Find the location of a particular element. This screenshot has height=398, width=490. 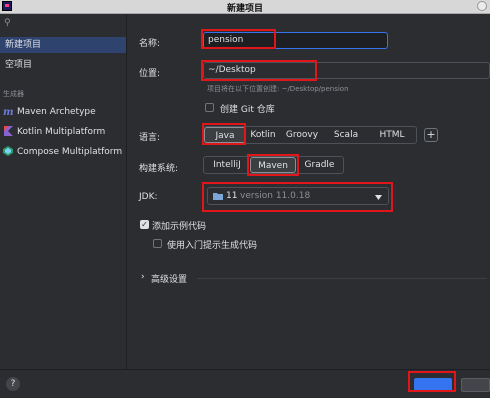

dialog-footer: ? is located at coordinates (245, 383).